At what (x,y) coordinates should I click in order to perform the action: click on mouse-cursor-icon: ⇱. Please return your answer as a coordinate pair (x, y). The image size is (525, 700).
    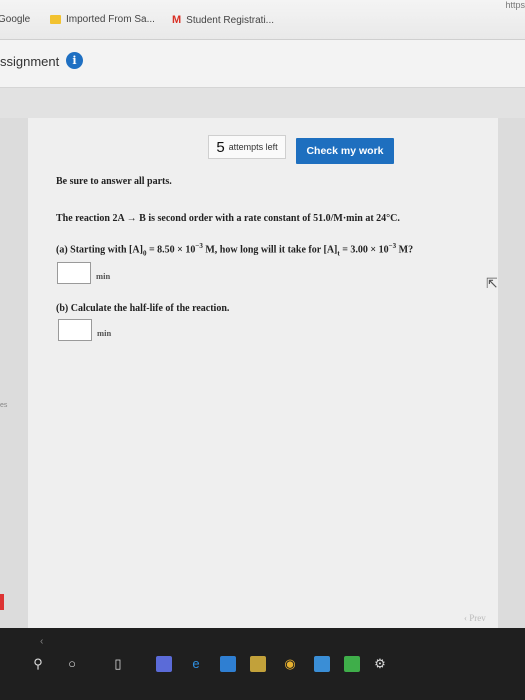
    Looking at the image, I should click on (492, 283).